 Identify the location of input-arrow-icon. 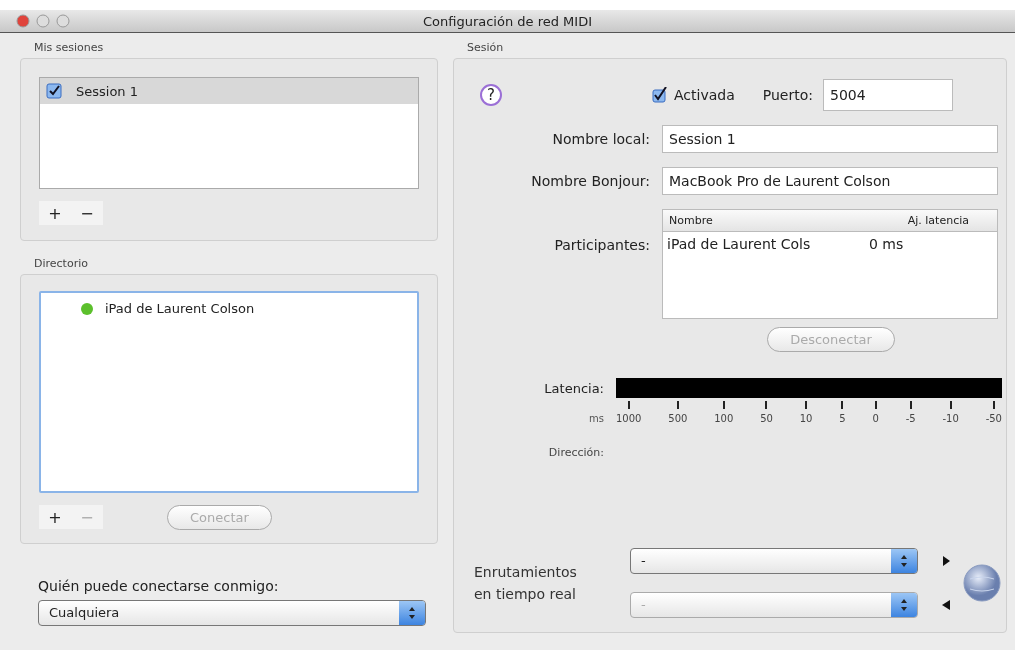
(946, 605).